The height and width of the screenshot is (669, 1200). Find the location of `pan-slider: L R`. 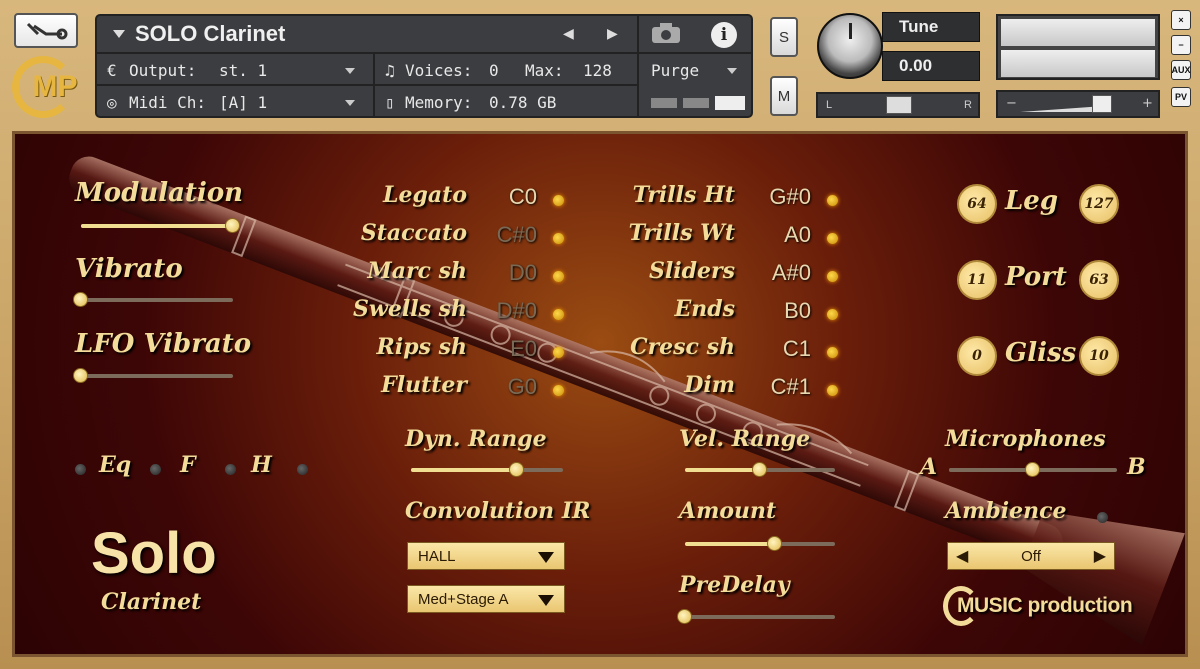

pan-slider: L R is located at coordinates (898, 105).